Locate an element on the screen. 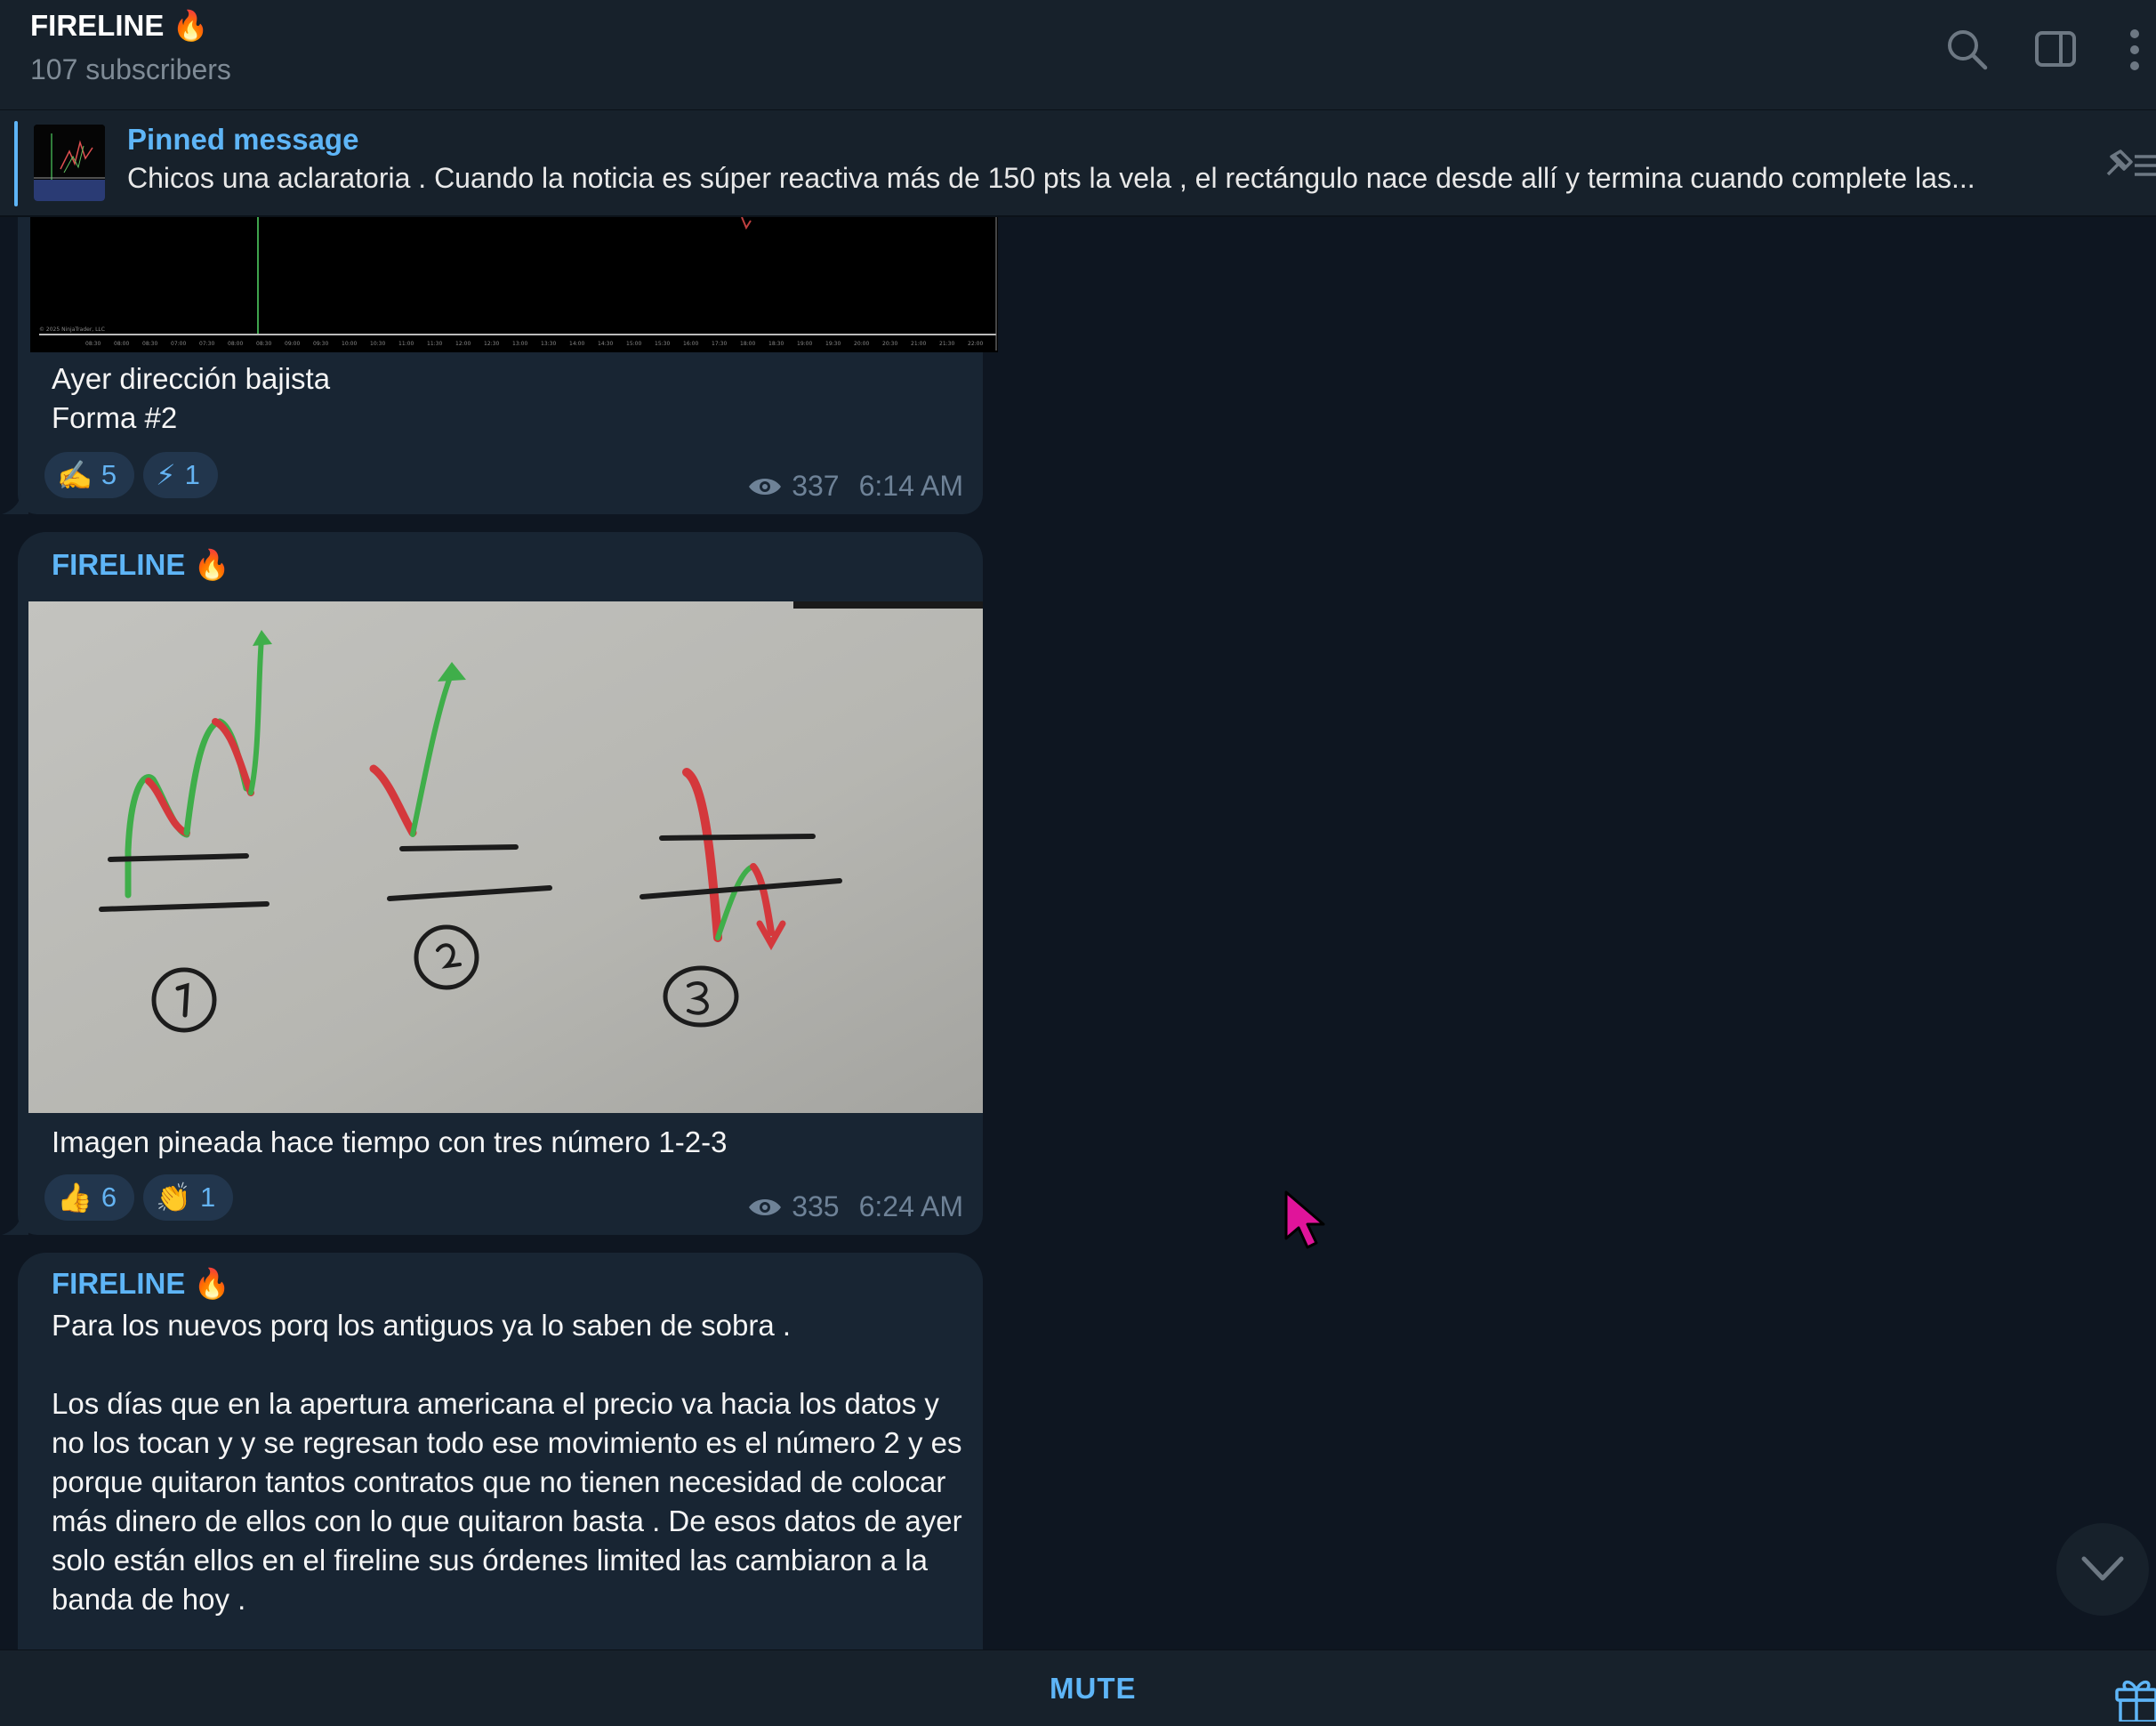 The height and width of the screenshot is (1726, 2156). lightning-icon: ⚡ is located at coordinates (166, 475).